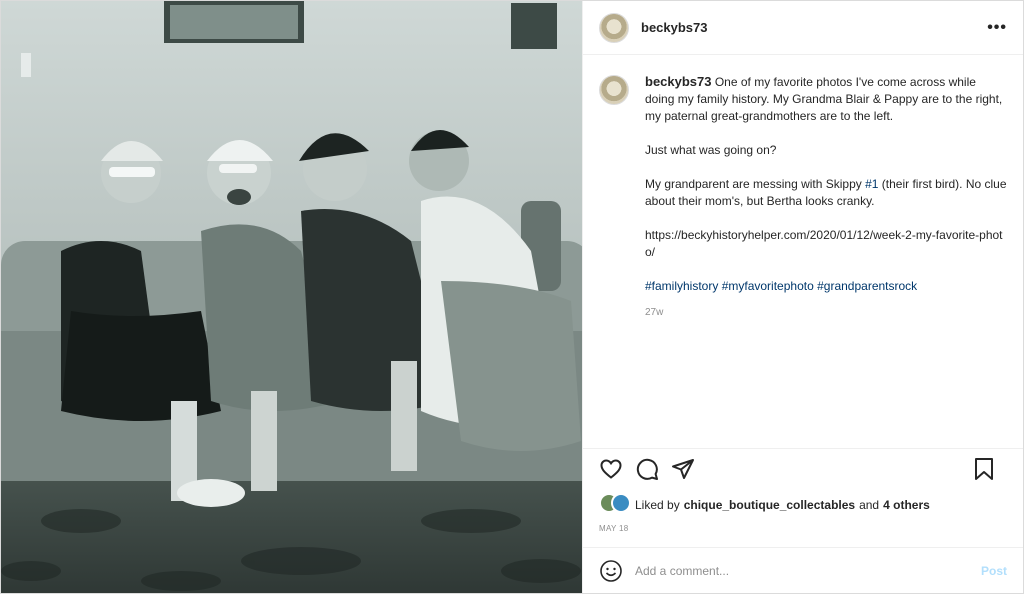 The height and width of the screenshot is (594, 1024). I want to click on hashtag-grandparentsrock: #grandparentsrock, so click(867, 286).